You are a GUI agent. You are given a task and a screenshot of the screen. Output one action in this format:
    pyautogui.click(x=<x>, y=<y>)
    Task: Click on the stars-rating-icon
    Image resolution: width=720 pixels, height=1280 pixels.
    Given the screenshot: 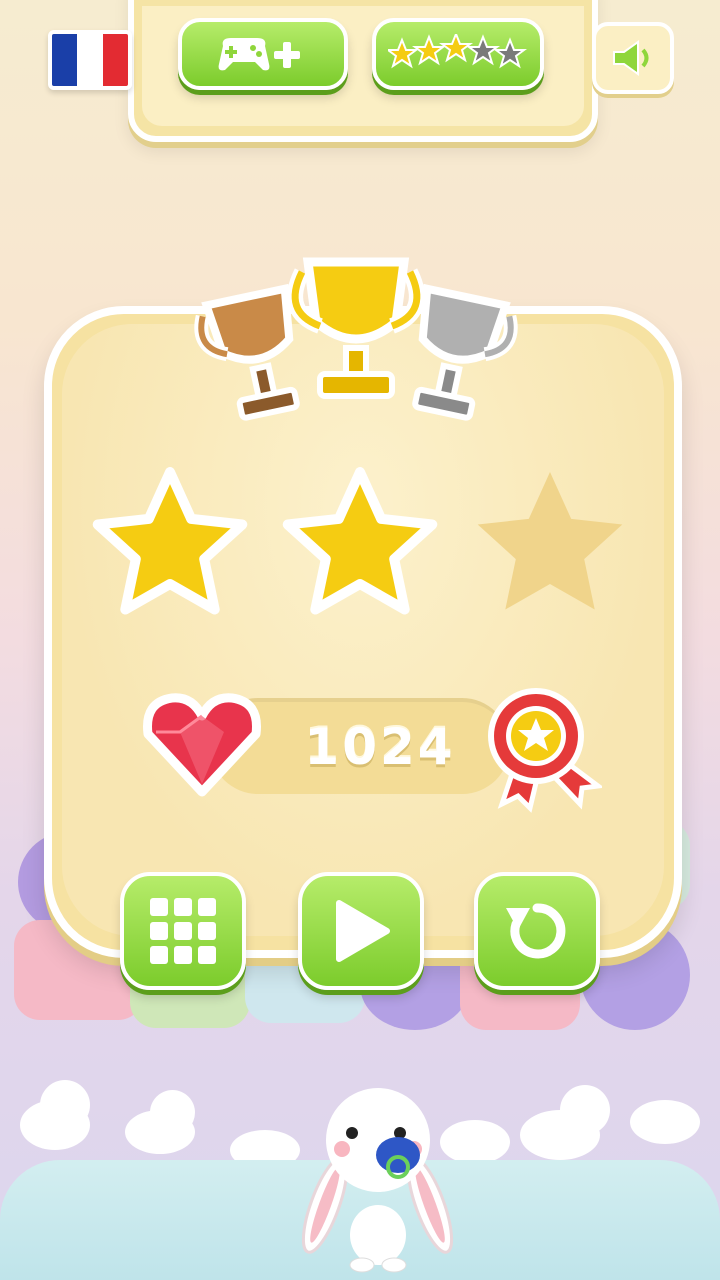 What is the action you would take?
    pyautogui.click(x=458, y=54)
    